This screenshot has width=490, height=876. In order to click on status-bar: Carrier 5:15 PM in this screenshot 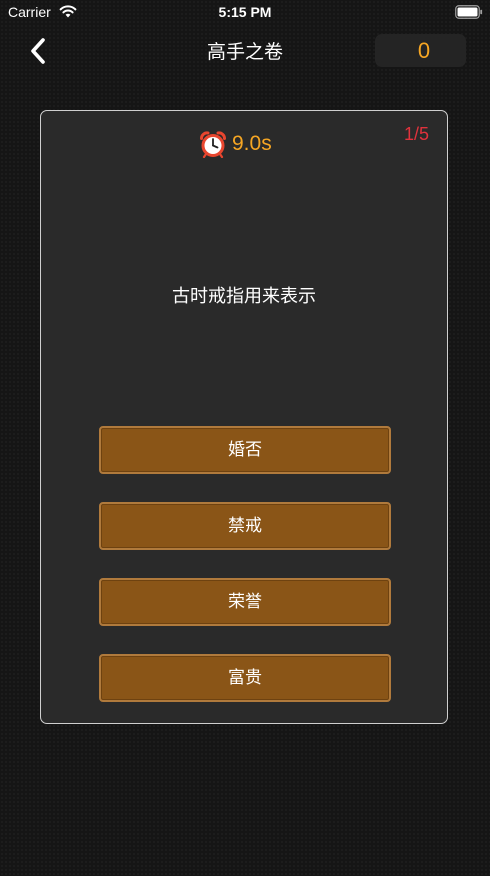, I will do `click(245, 13)`.